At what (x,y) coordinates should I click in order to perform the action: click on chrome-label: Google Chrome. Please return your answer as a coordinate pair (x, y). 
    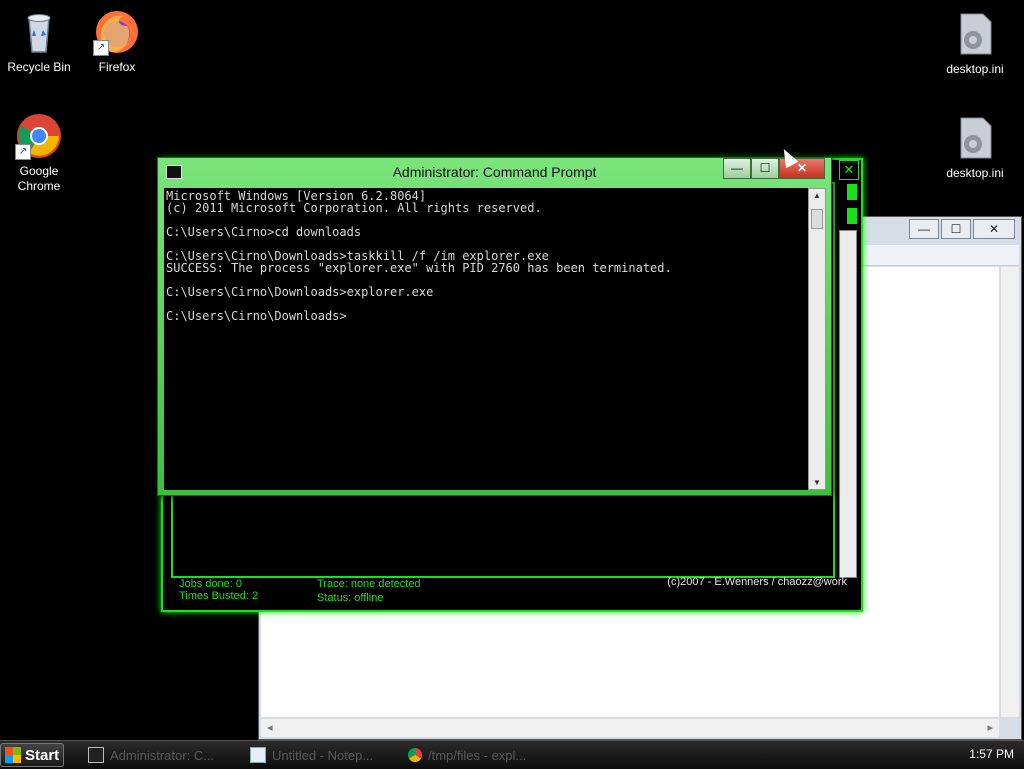
    Looking at the image, I should click on (39, 178).